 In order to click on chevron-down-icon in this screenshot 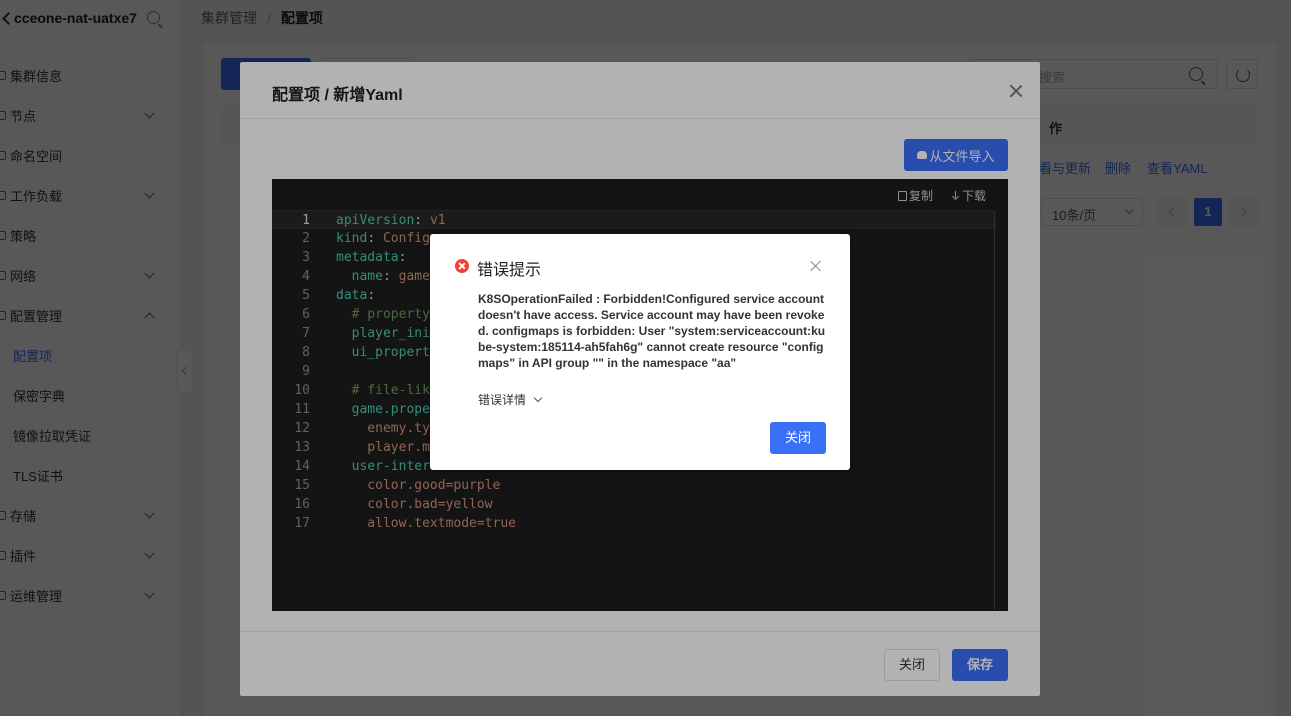, I will do `click(538, 397)`.